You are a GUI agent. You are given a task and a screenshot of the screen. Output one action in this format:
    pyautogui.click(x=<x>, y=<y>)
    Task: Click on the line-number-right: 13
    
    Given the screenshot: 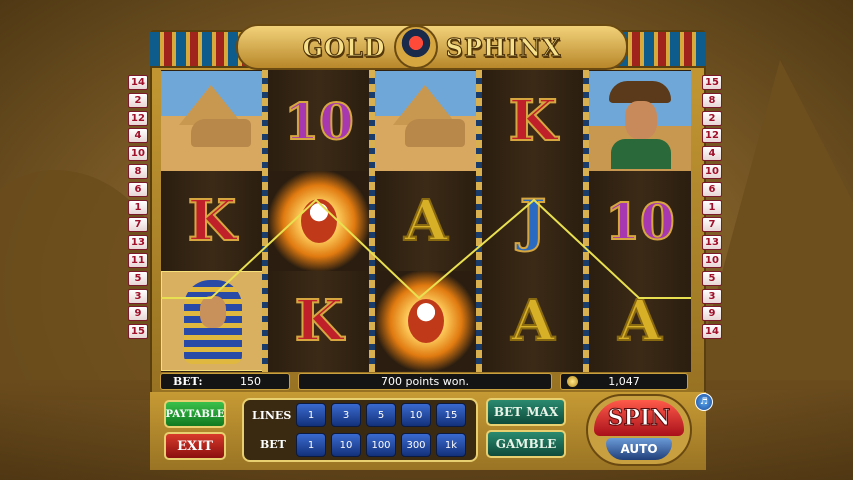 What is the action you would take?
    pyautogui.click(x=712, y=243)
    